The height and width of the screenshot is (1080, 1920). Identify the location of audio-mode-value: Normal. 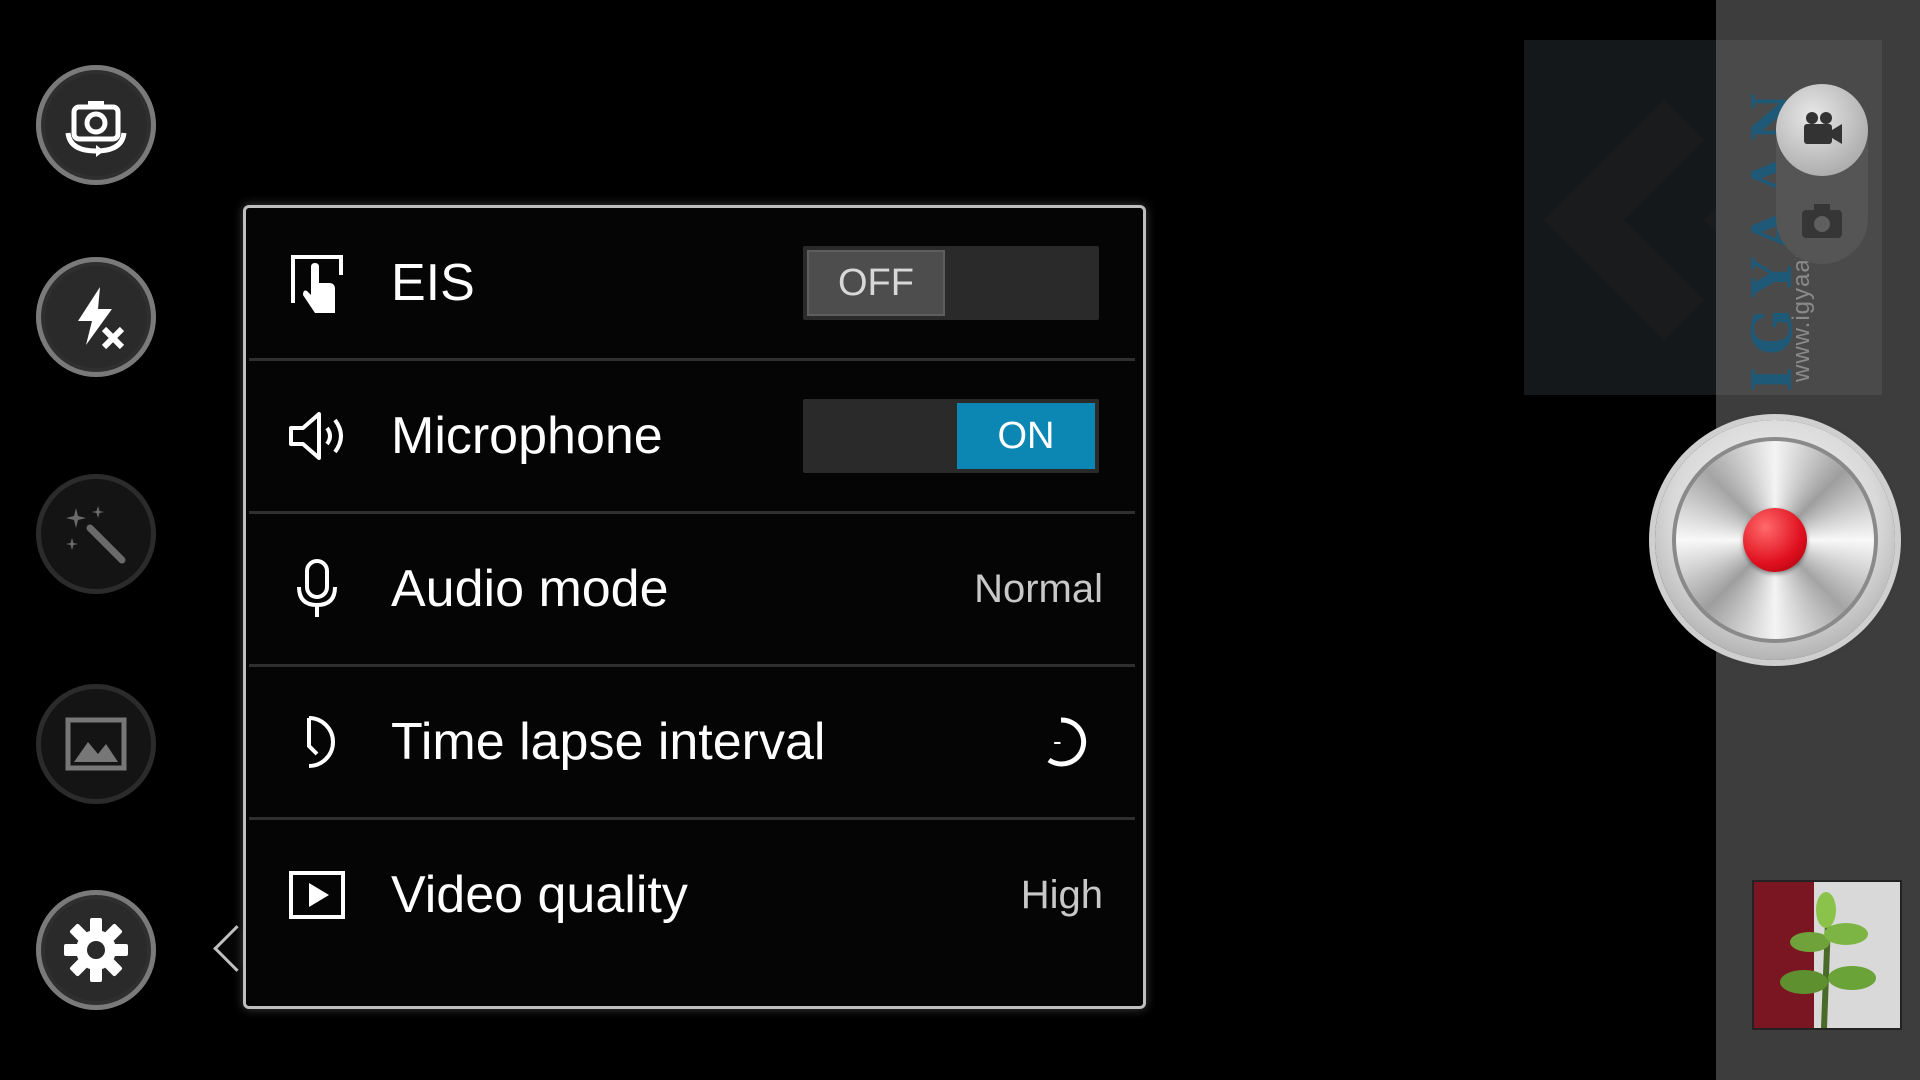
(1038, 588).